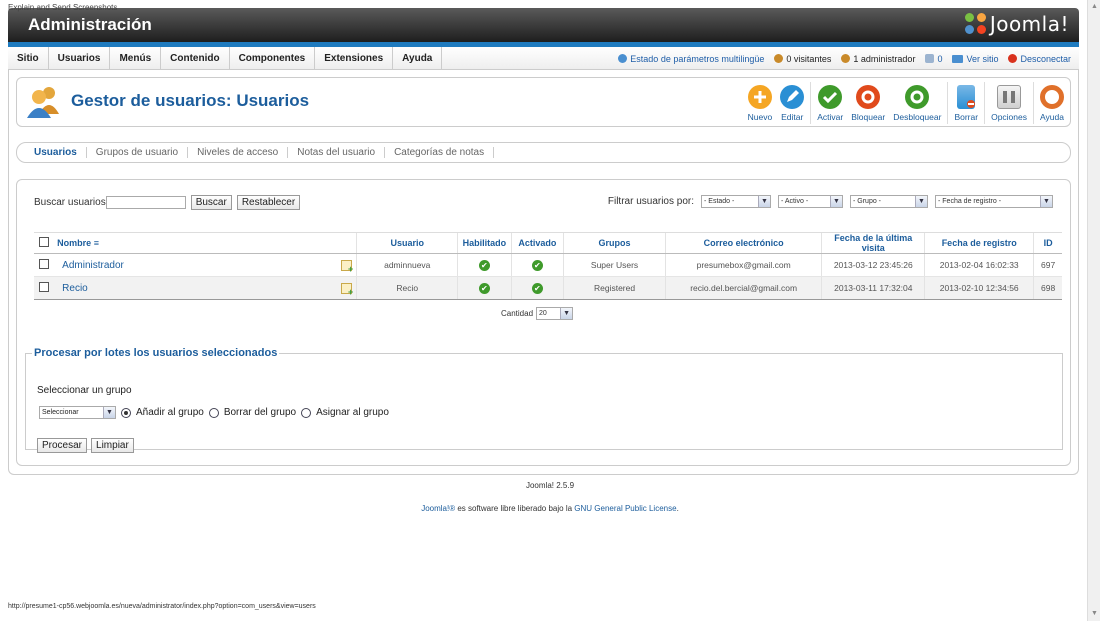 This screenshot has height=621, width=1100. Describe the element at coordinates (306, 412) in the screenshot. I see `radio-set` at that location.